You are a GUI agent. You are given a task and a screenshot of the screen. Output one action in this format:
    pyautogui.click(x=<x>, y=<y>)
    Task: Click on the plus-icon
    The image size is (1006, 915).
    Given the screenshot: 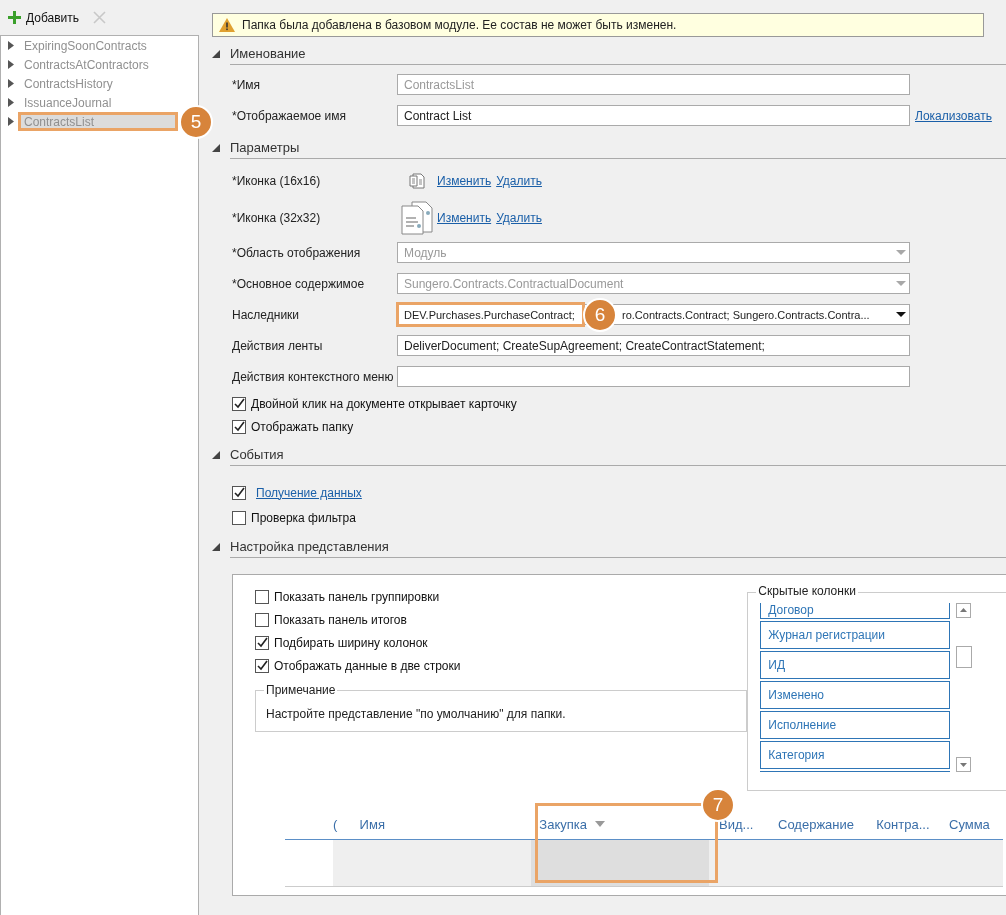 What is the action you would take?
    pyautogui.click(x=14, y=17)
    